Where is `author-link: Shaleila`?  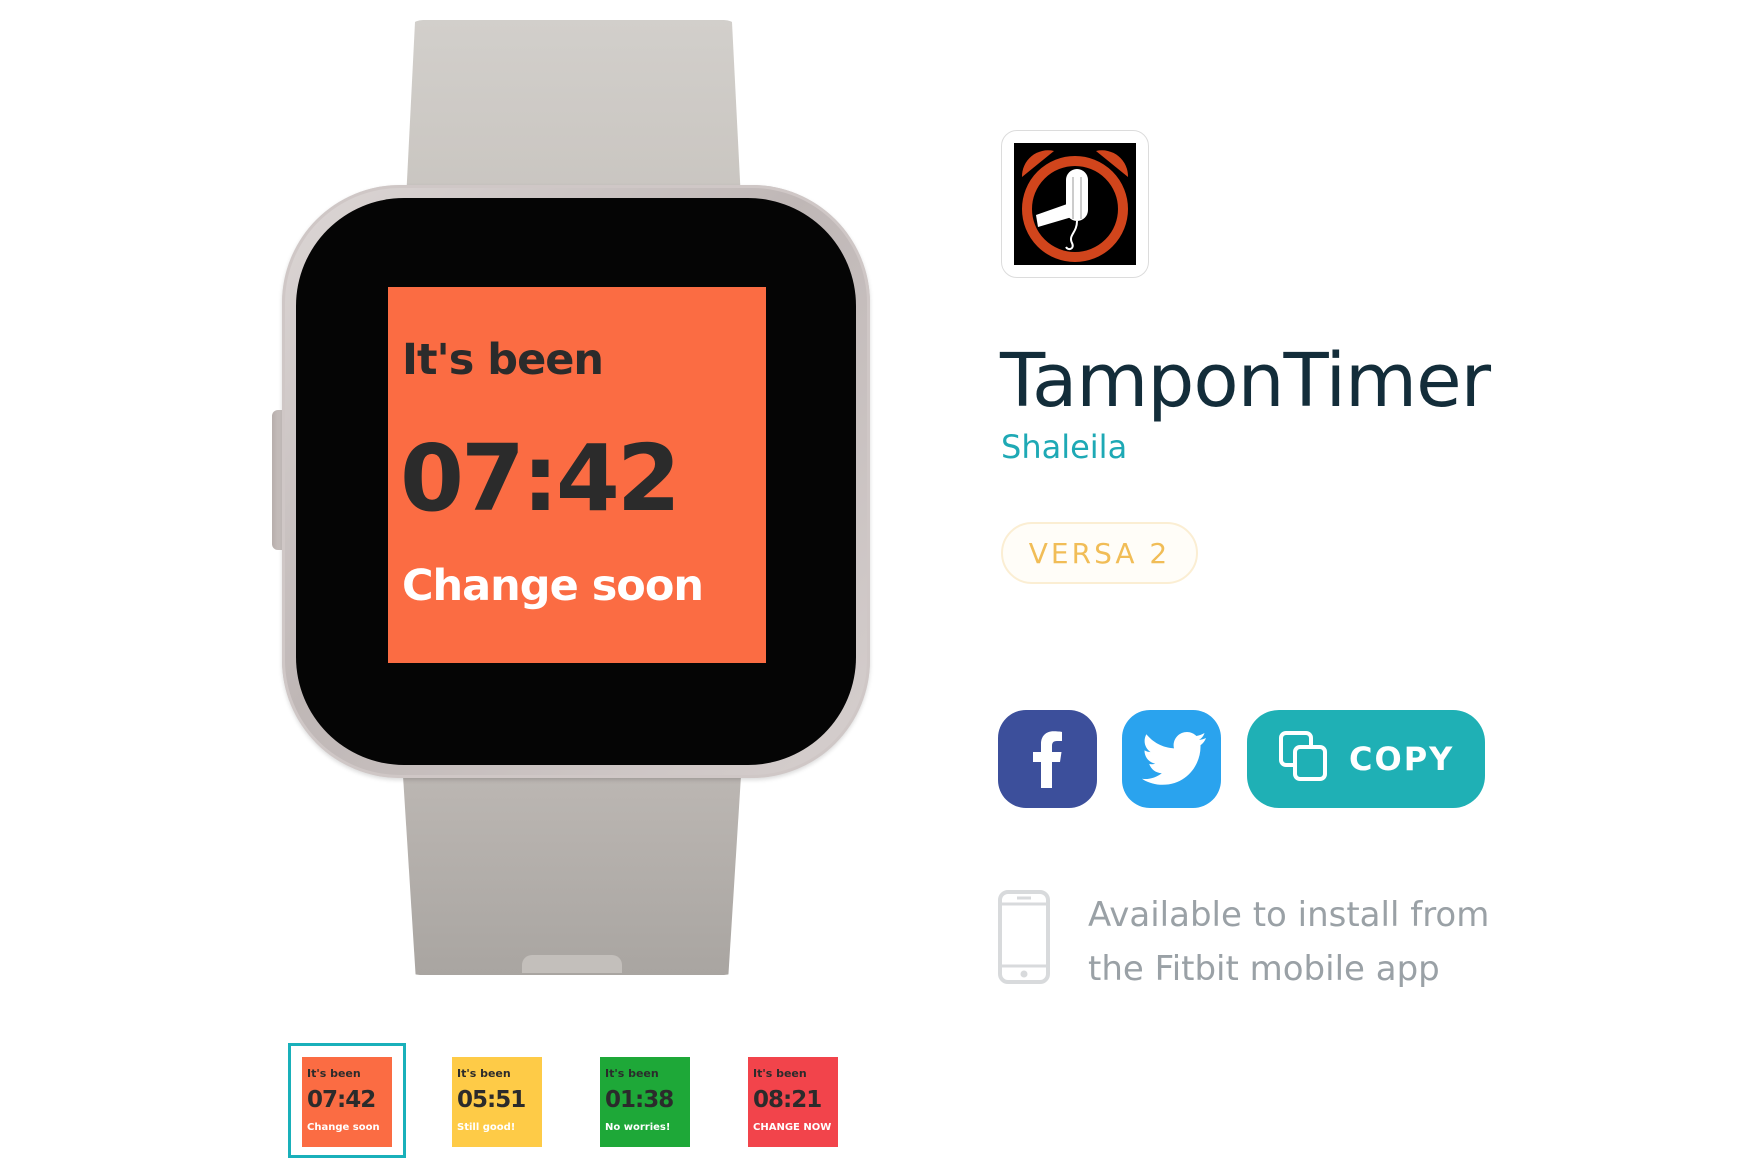 author-link: Shaleila is located at coordinates (1064, 447).